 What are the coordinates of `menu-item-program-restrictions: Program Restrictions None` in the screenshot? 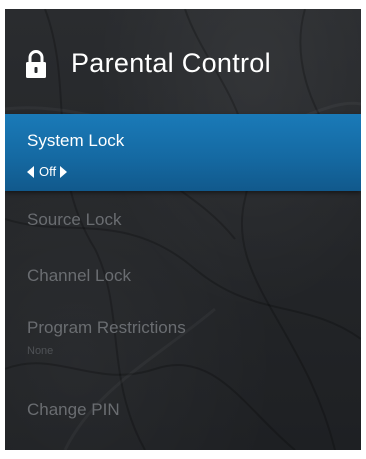 It's located at (183, 341).